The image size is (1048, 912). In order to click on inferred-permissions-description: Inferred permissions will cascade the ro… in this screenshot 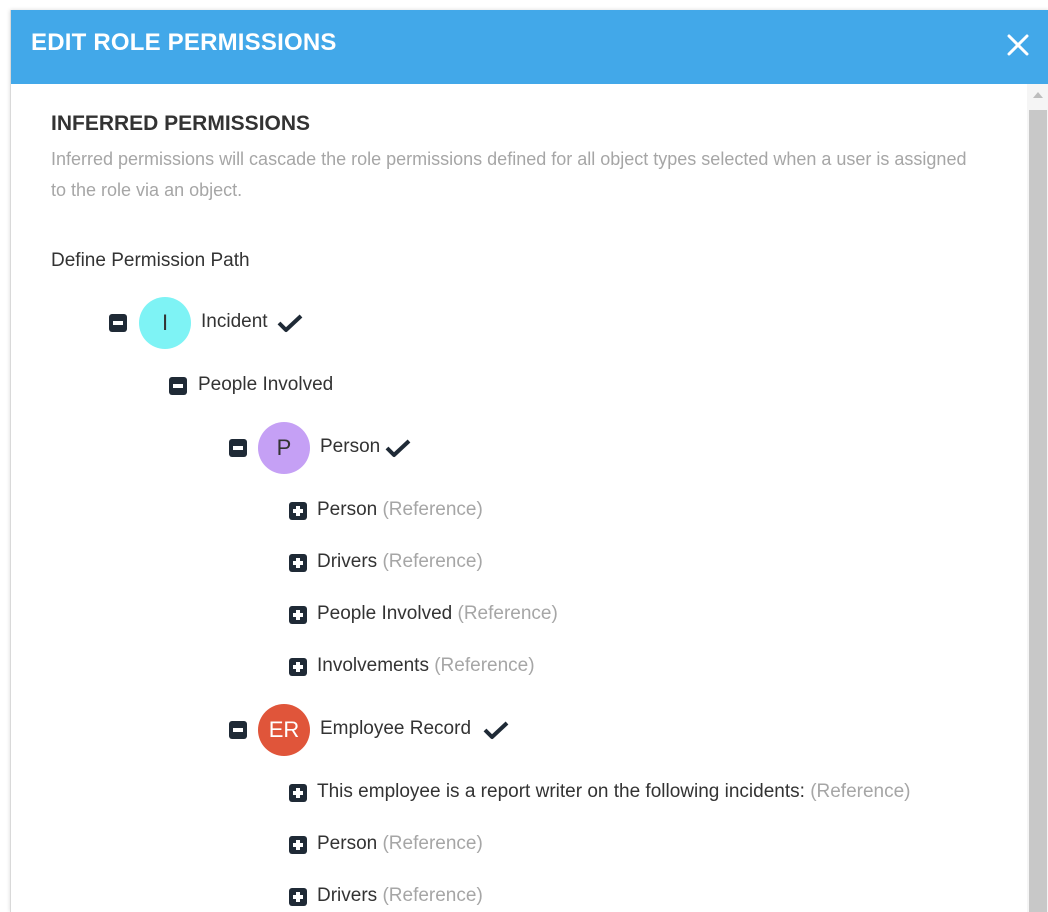, I will do `click(509, 174)`.